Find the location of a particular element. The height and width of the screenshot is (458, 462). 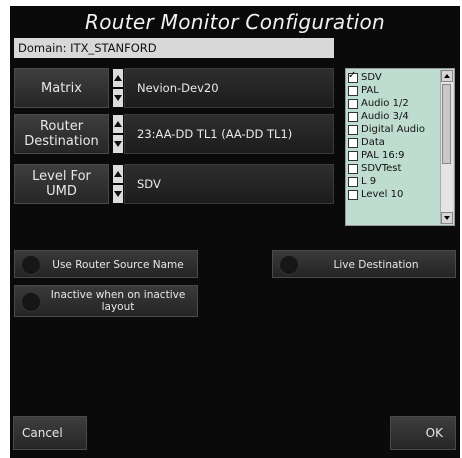

level-label: Audio 1/2 is located at coordinates (385, 103).